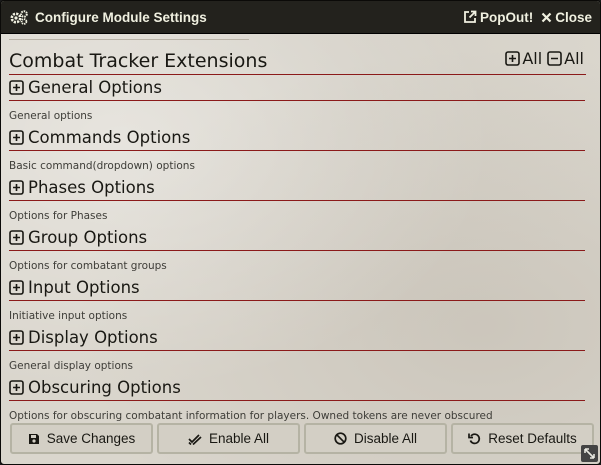 Image resolution: width=601 pixels, height=465 pixels. Describe the element at coordinates (88, 266) in the screenshot. I see `section-description: Options for combatant groups` at that location.